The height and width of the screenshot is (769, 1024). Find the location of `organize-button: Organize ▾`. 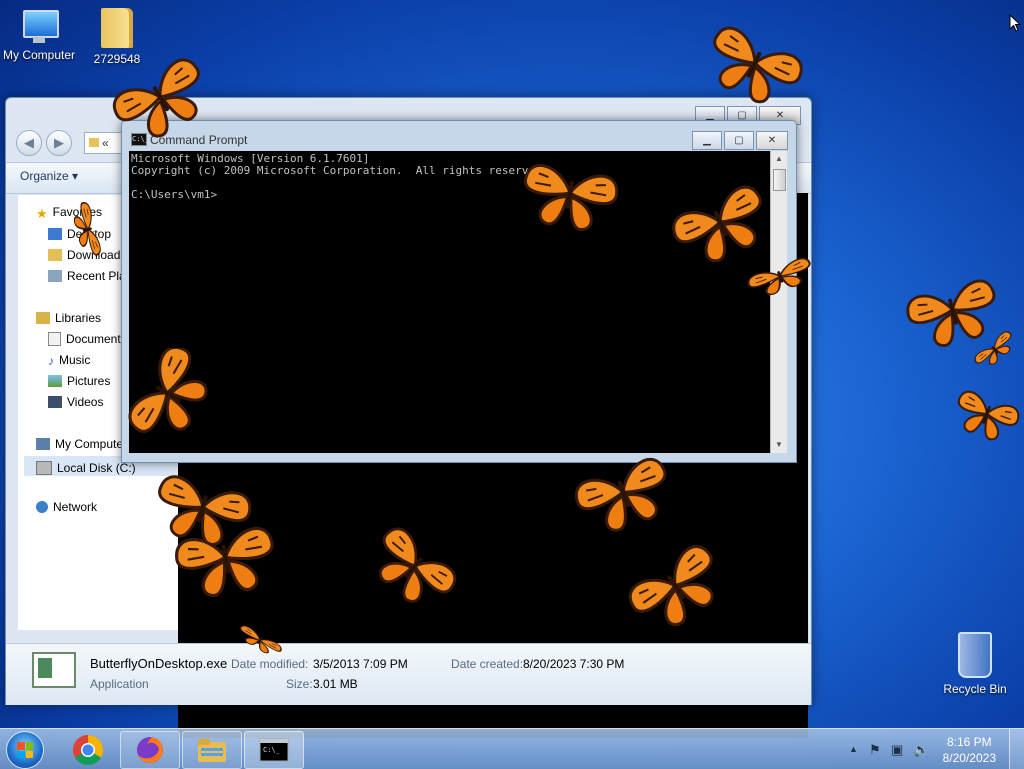

organize-button: Organize ▾ is located at coordinates (49, 176).